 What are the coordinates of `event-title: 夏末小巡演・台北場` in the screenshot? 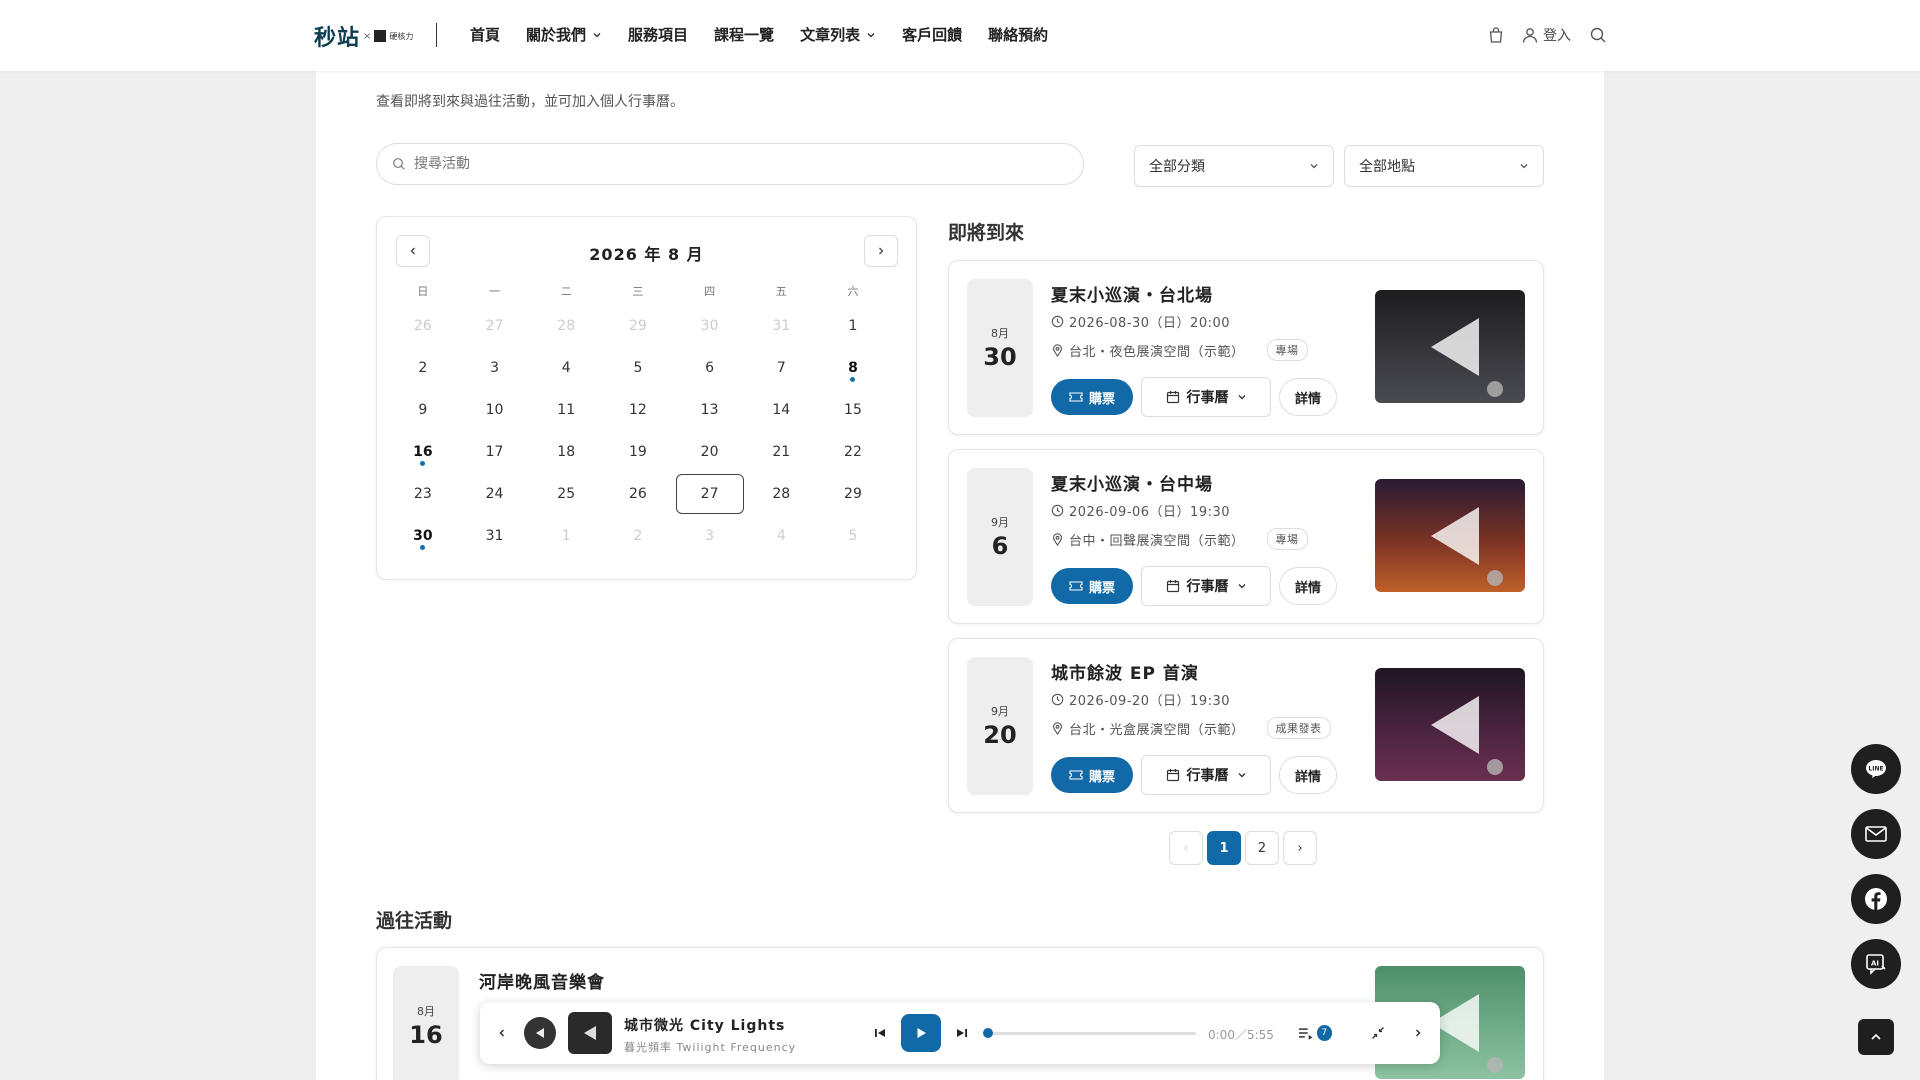 It's located at (1132, 293).